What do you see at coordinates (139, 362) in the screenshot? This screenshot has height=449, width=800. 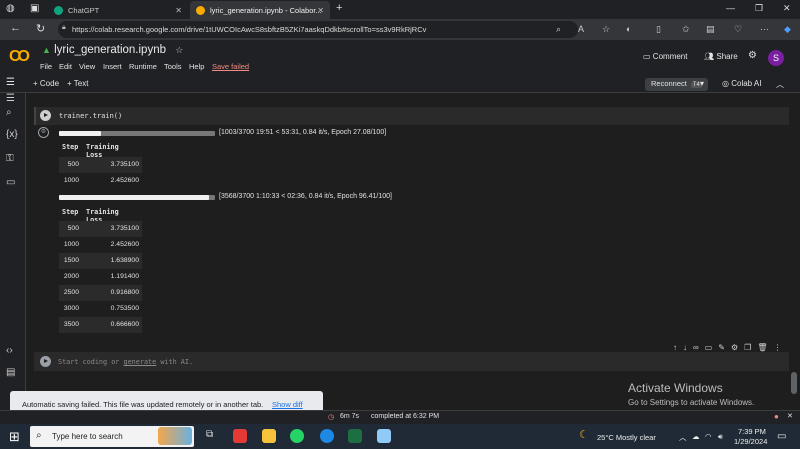 I see `generate-link: generate` at bounding box center [139, 362].